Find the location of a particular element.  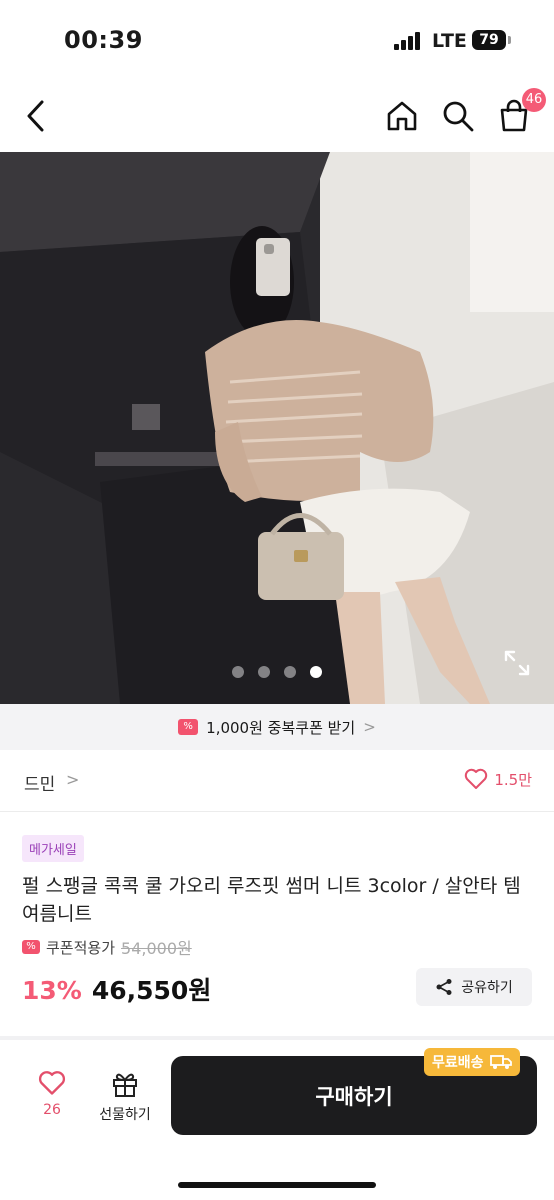

home-button is located at coordinates (402, 116).